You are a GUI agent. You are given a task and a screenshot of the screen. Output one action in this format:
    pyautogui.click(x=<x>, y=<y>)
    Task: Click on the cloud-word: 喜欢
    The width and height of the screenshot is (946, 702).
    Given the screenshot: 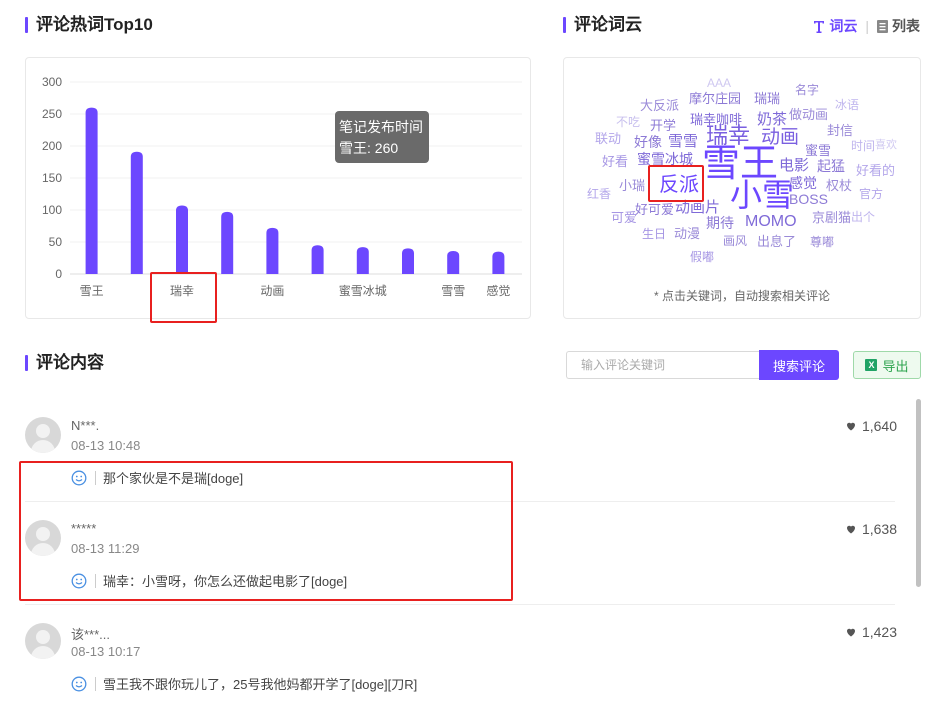 What is the action you would take?
    pyautogui.click(x=886, y=145)
    